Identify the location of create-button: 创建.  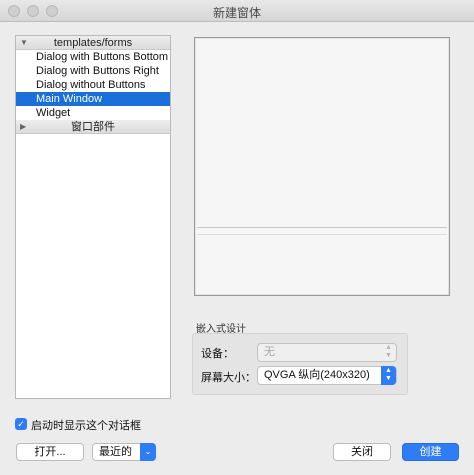
(430, 452).